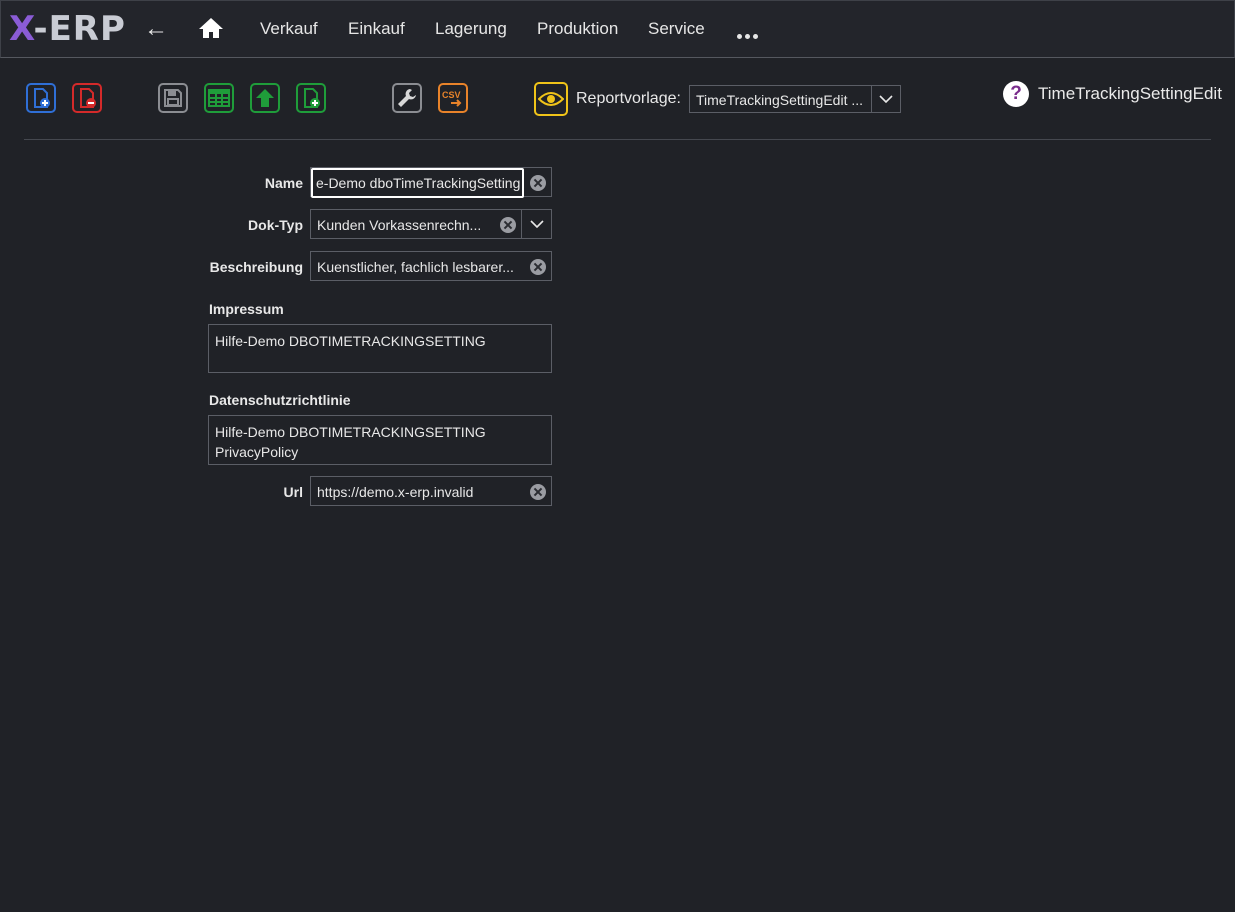  Describe the element at coordinates (417, 183) in the screenshot. I see `name-input: e-Demo dboTimeTrackingSetting` at that location.